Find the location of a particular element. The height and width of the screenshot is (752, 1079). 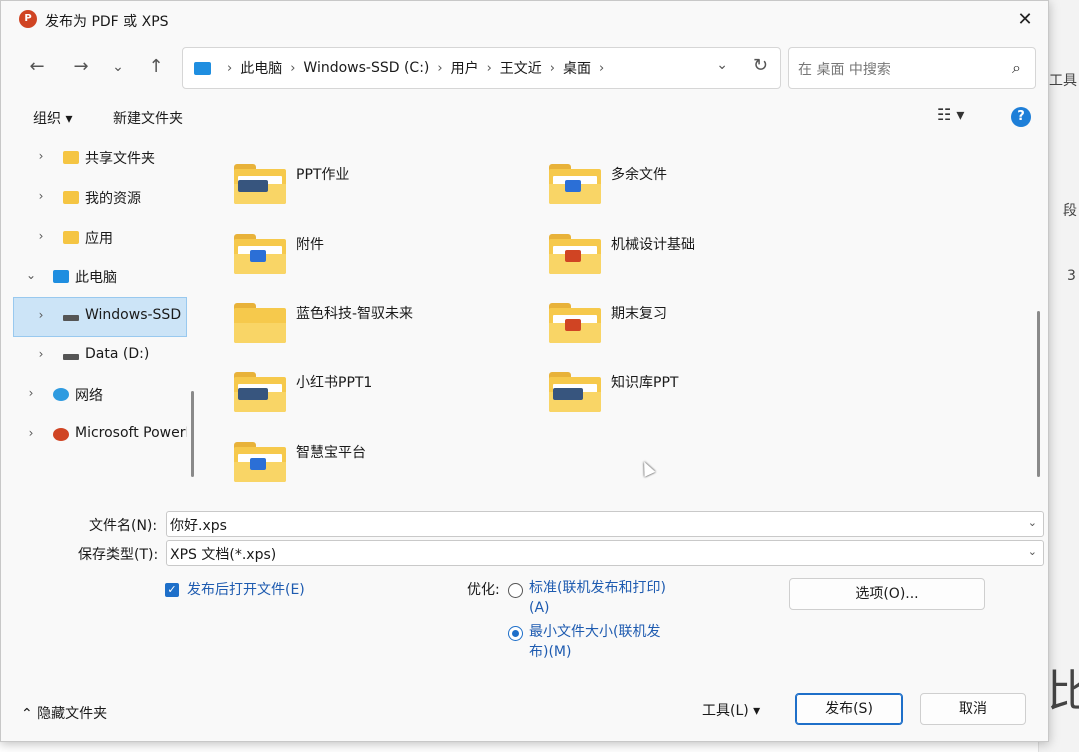

navigation-scrollbar is located at coordinates (192, 434).